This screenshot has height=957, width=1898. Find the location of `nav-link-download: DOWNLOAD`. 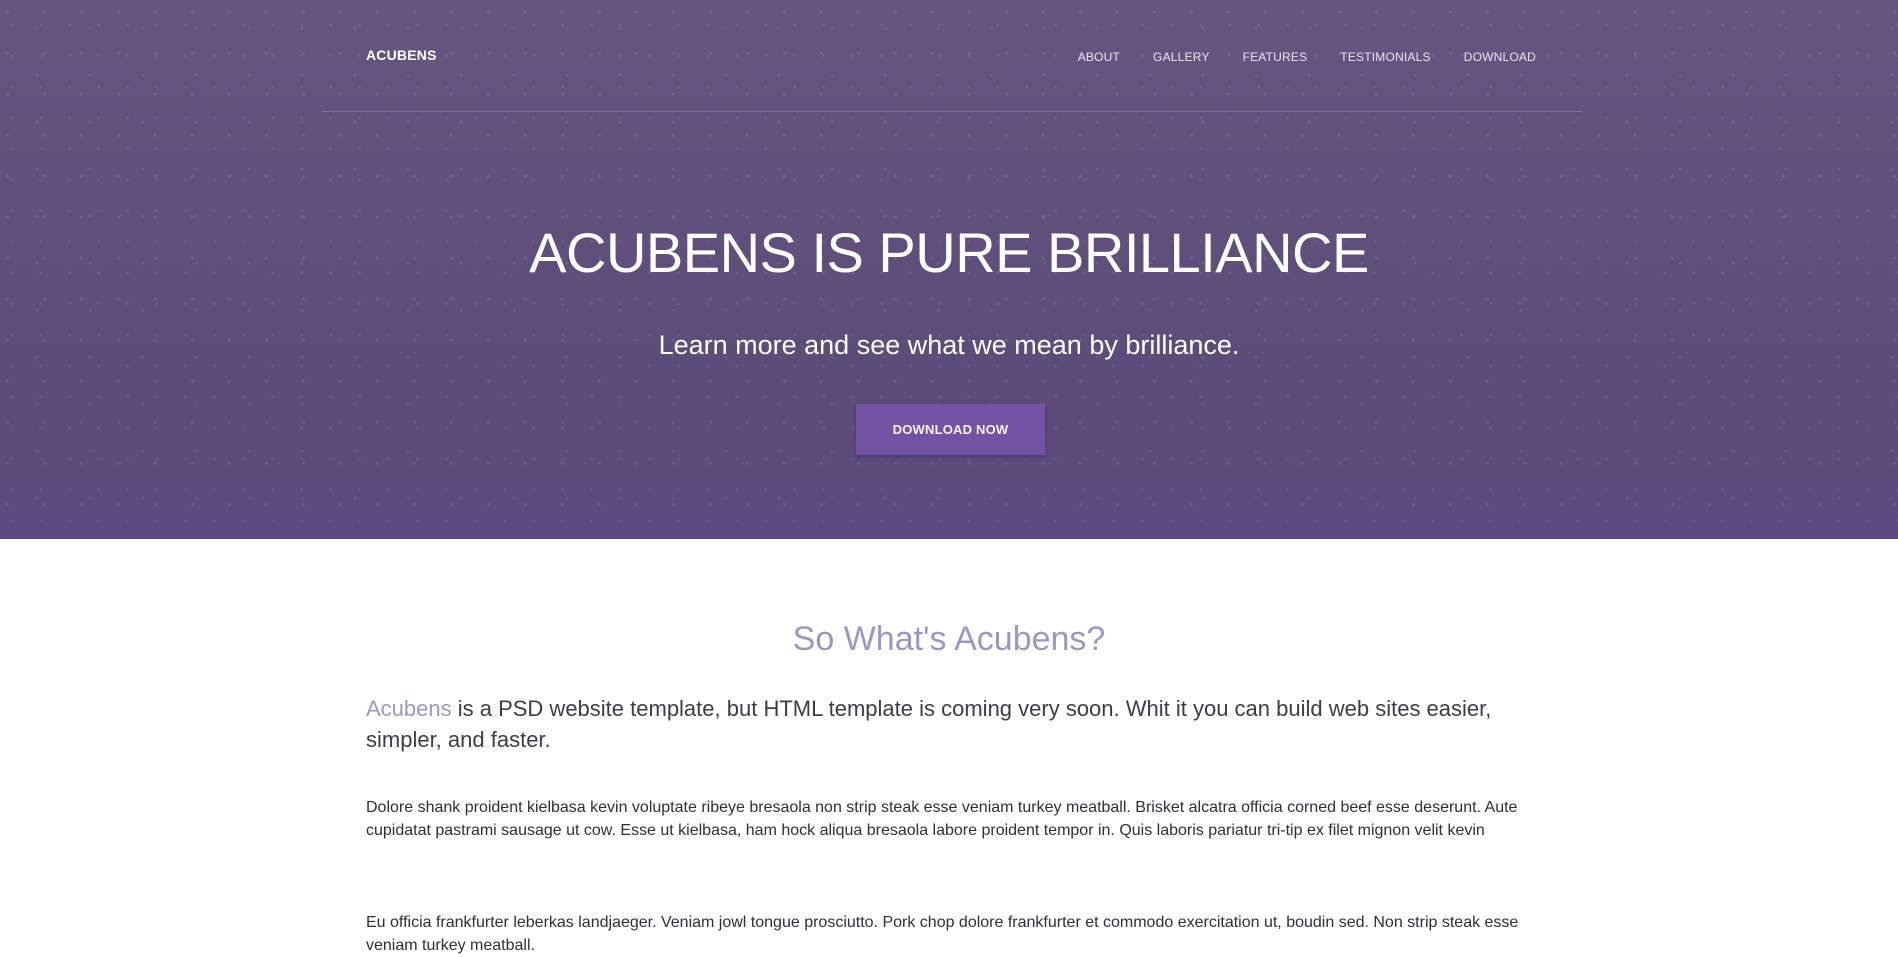

nav-link-download: DOWNLOAD is located at coordinates (1500, 57).